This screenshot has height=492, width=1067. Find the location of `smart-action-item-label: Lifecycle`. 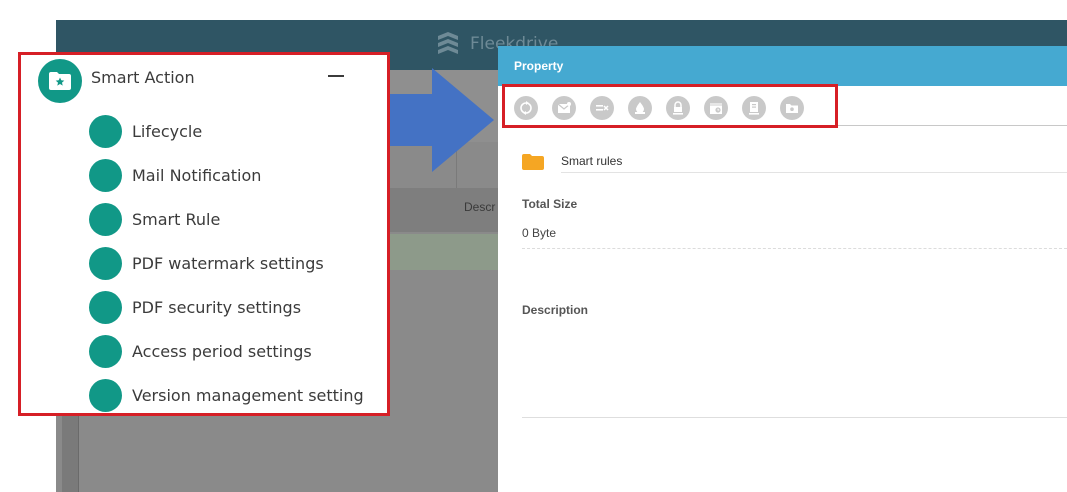

smart-action-item-label: Lifecycle is located at coordinates (167, 131).